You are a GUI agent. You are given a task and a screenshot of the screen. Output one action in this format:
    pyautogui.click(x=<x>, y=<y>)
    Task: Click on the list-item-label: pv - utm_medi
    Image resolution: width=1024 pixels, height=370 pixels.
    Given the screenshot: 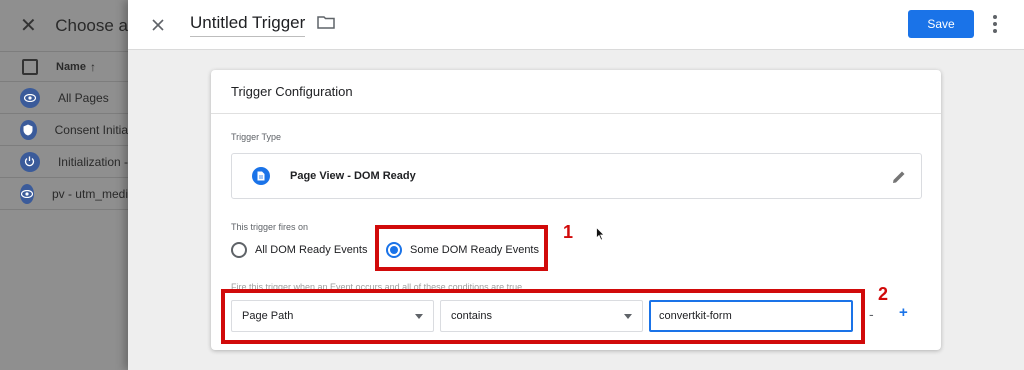 What is the action you would take?
    pyautogui.click(x=89, y=193)
    